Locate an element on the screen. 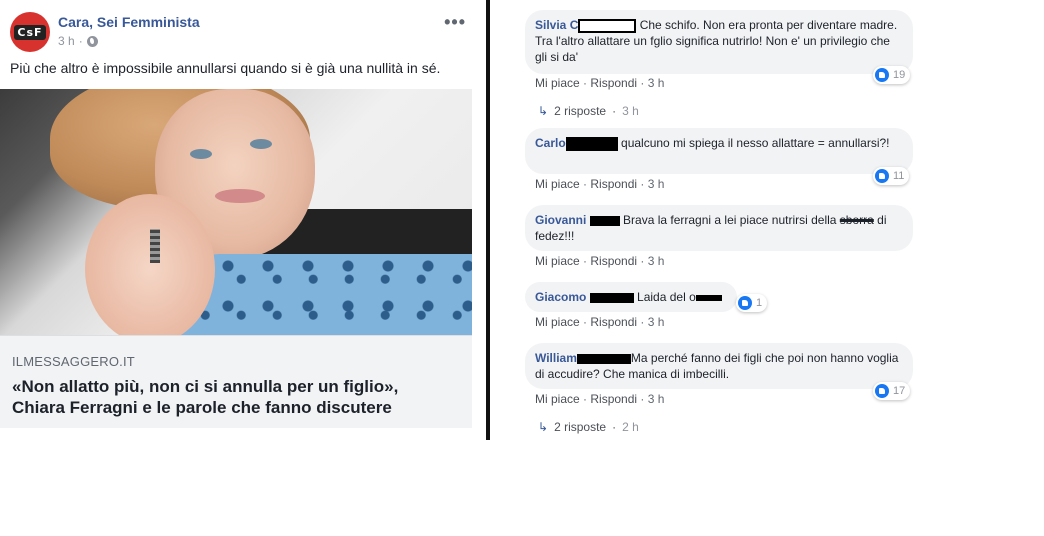  reaction-count: 19 is located at coordinates (892, 75).